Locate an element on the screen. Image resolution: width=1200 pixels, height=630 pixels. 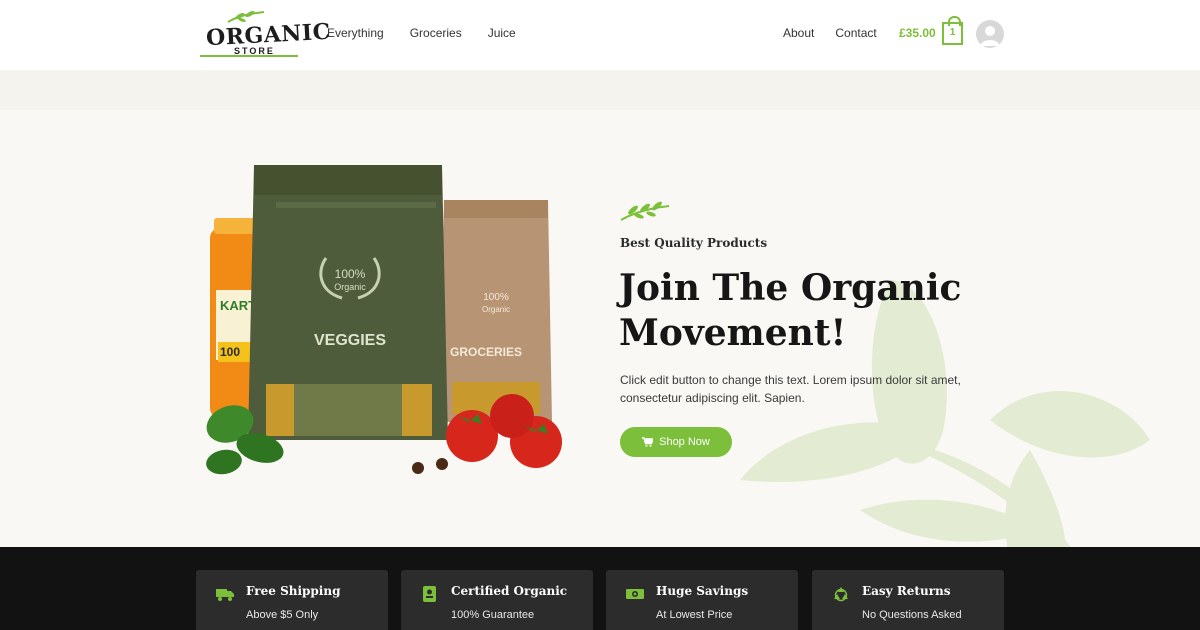
feature-card-savings: Huge Savings At Lowest Price is located at coordinates (702, 600).